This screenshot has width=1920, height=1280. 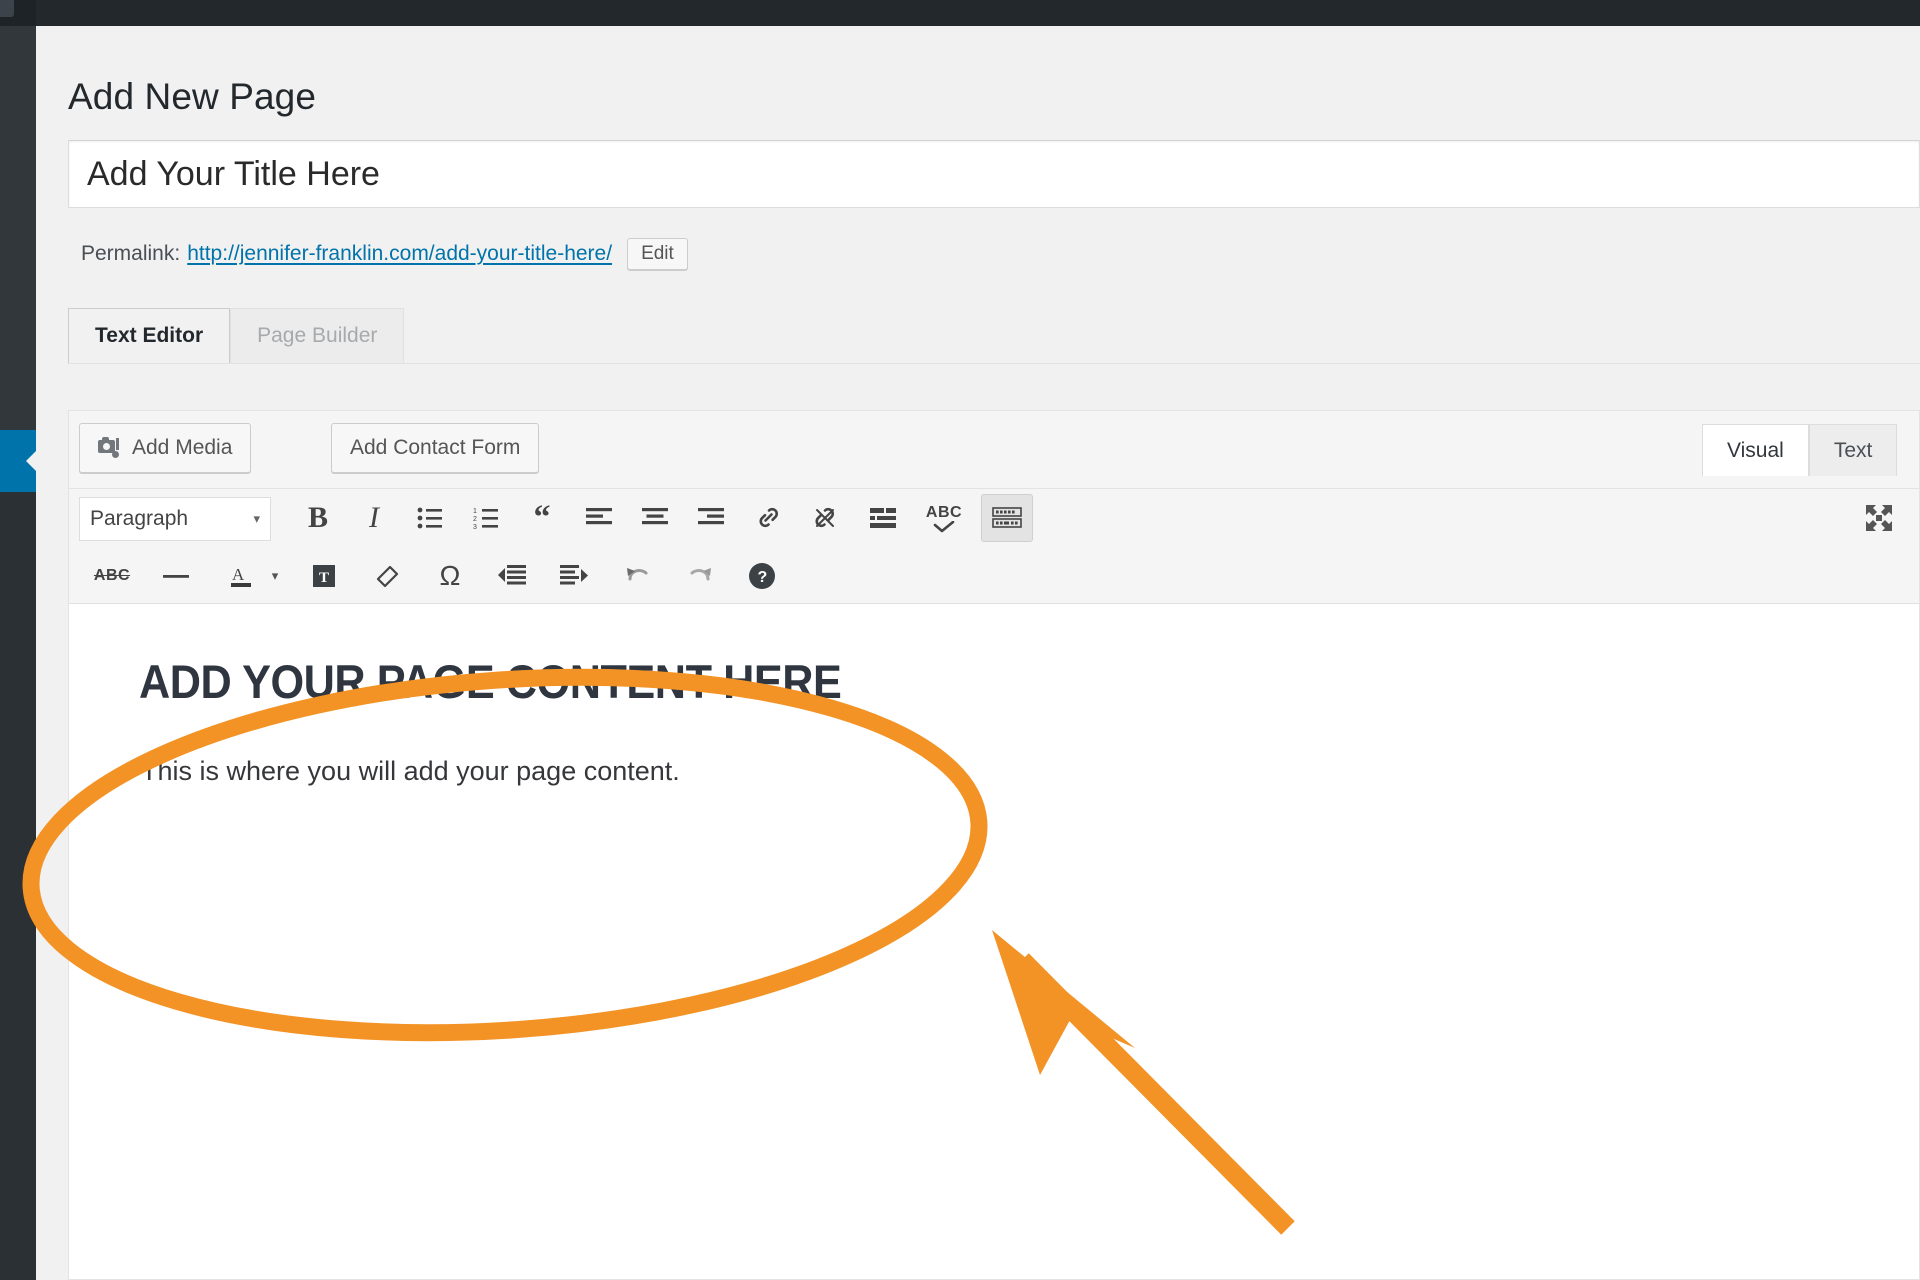 I want to click on rail-menu-group-upper, so click(x=18, y=228).